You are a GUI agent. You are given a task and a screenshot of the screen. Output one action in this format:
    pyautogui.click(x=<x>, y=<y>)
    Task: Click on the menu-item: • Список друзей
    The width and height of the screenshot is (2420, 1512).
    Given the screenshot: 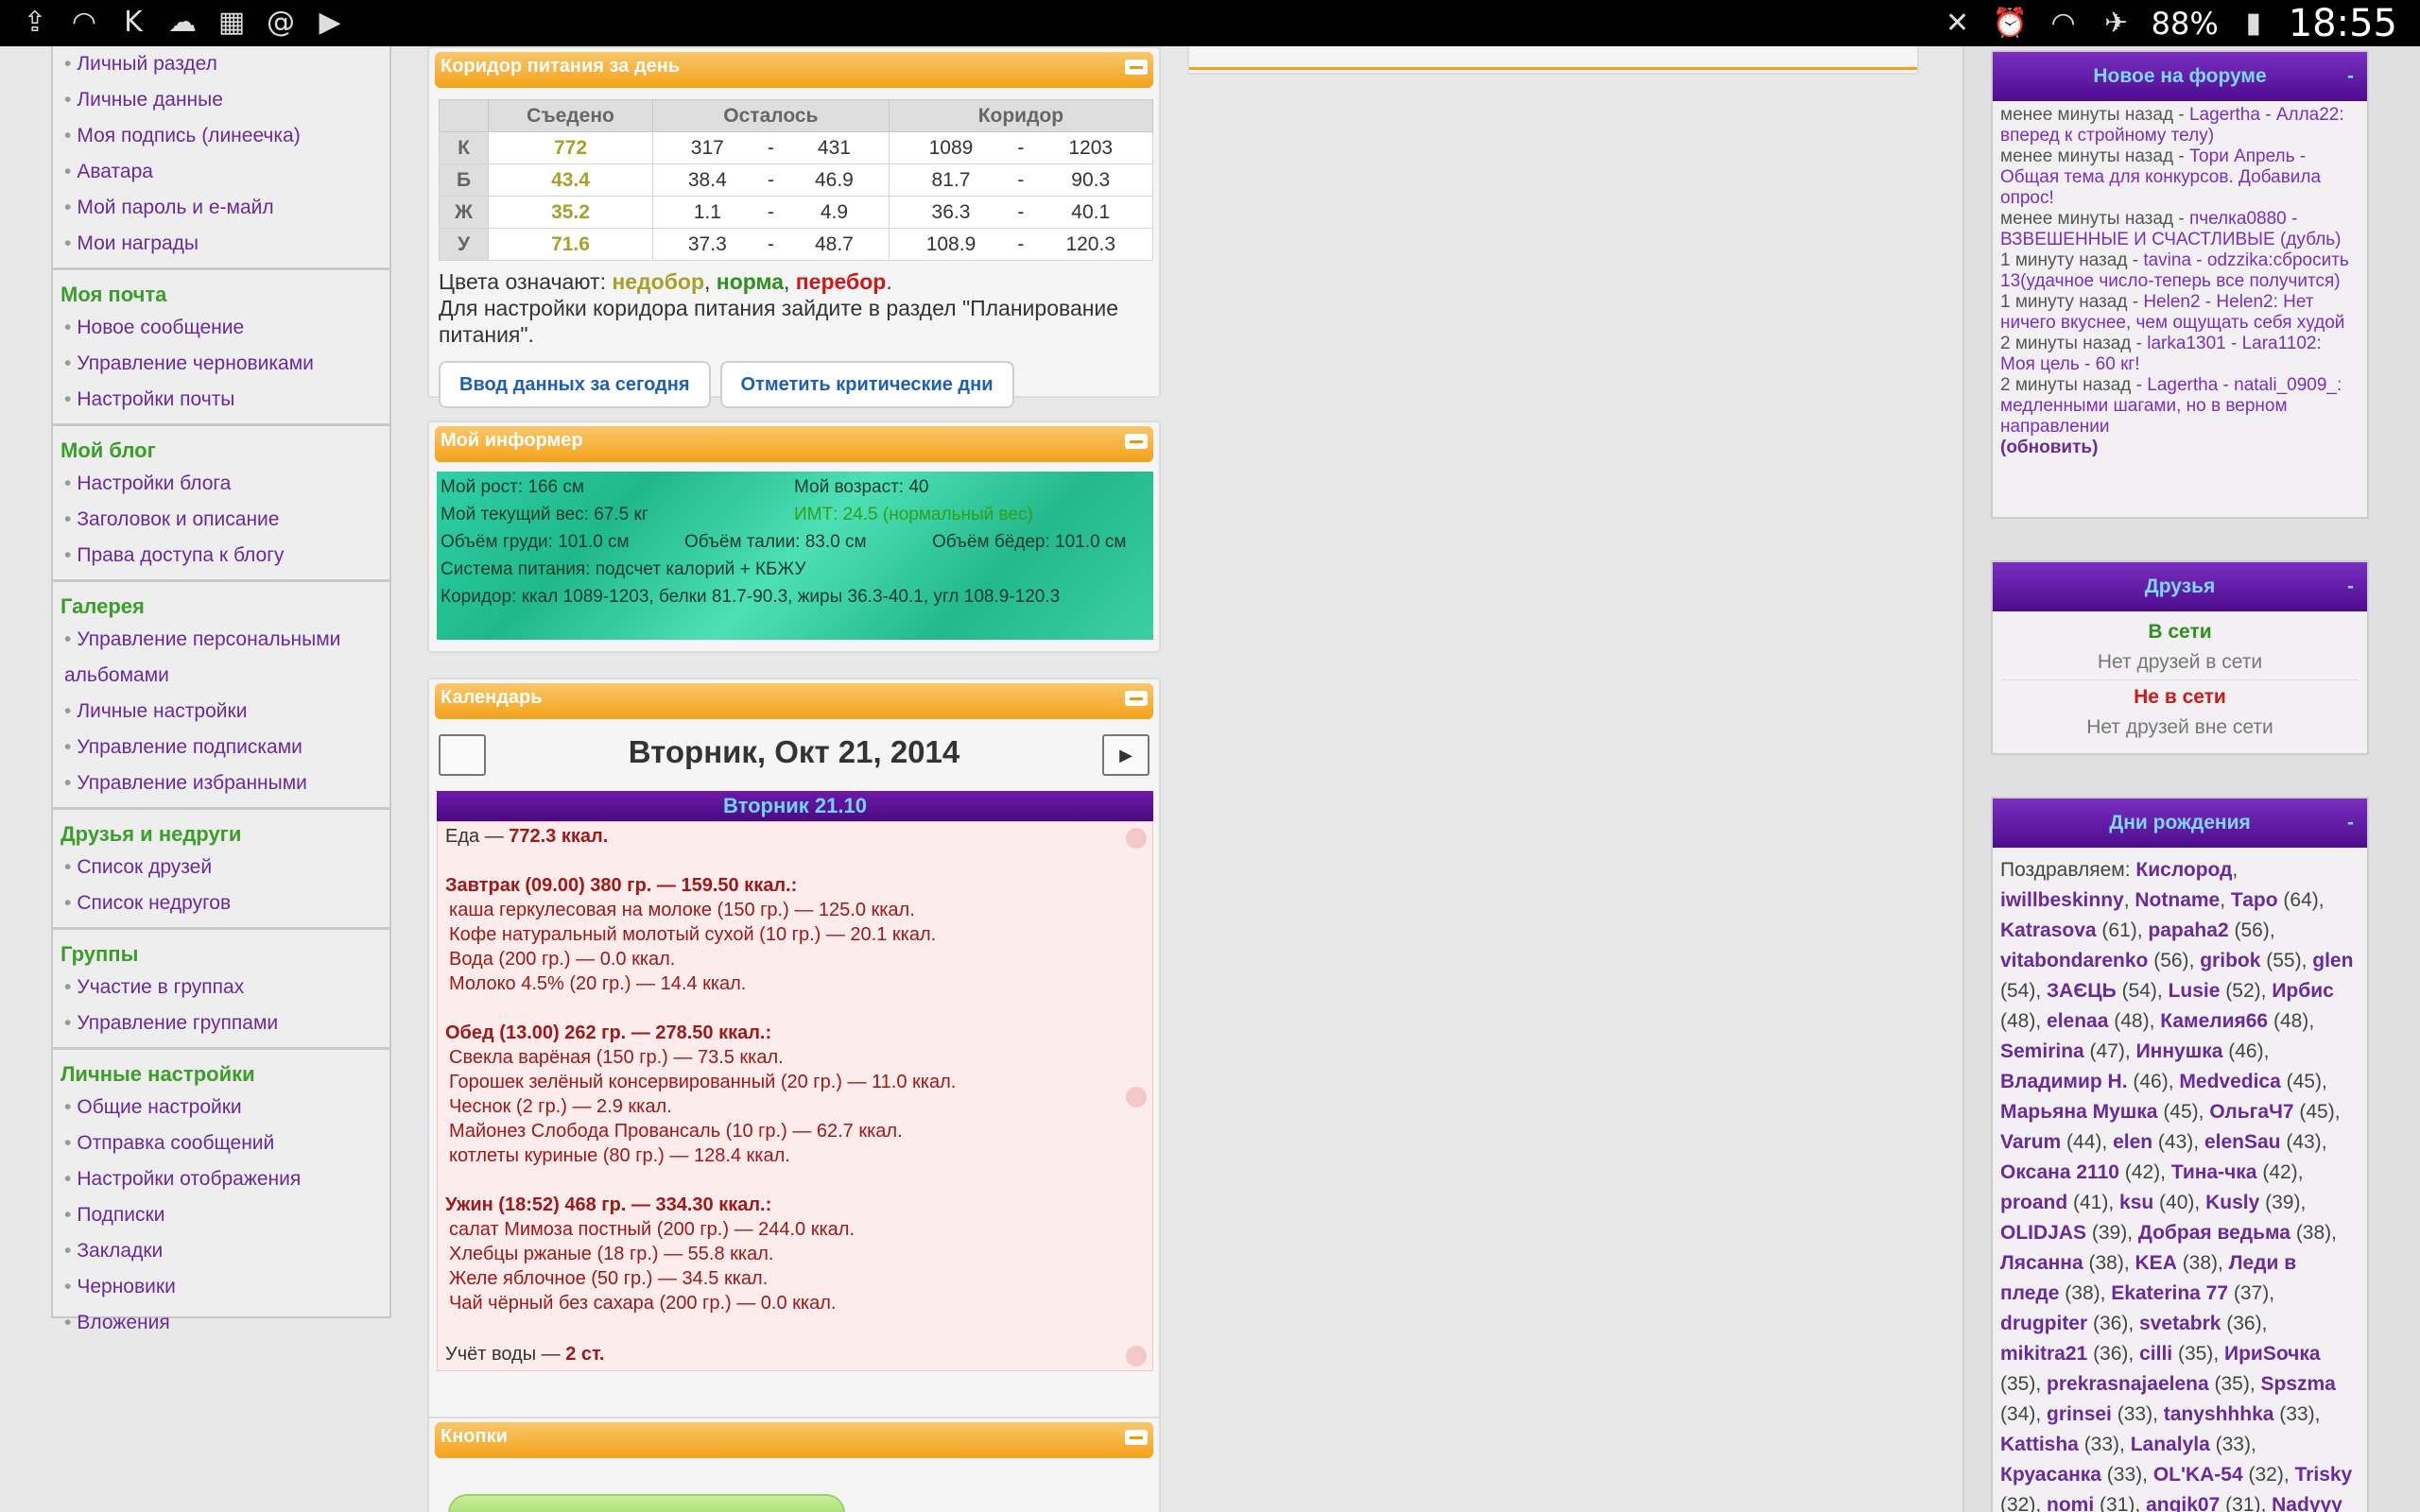 What is the action you would take?
    pyautogui.click(x=221, y=867)
    